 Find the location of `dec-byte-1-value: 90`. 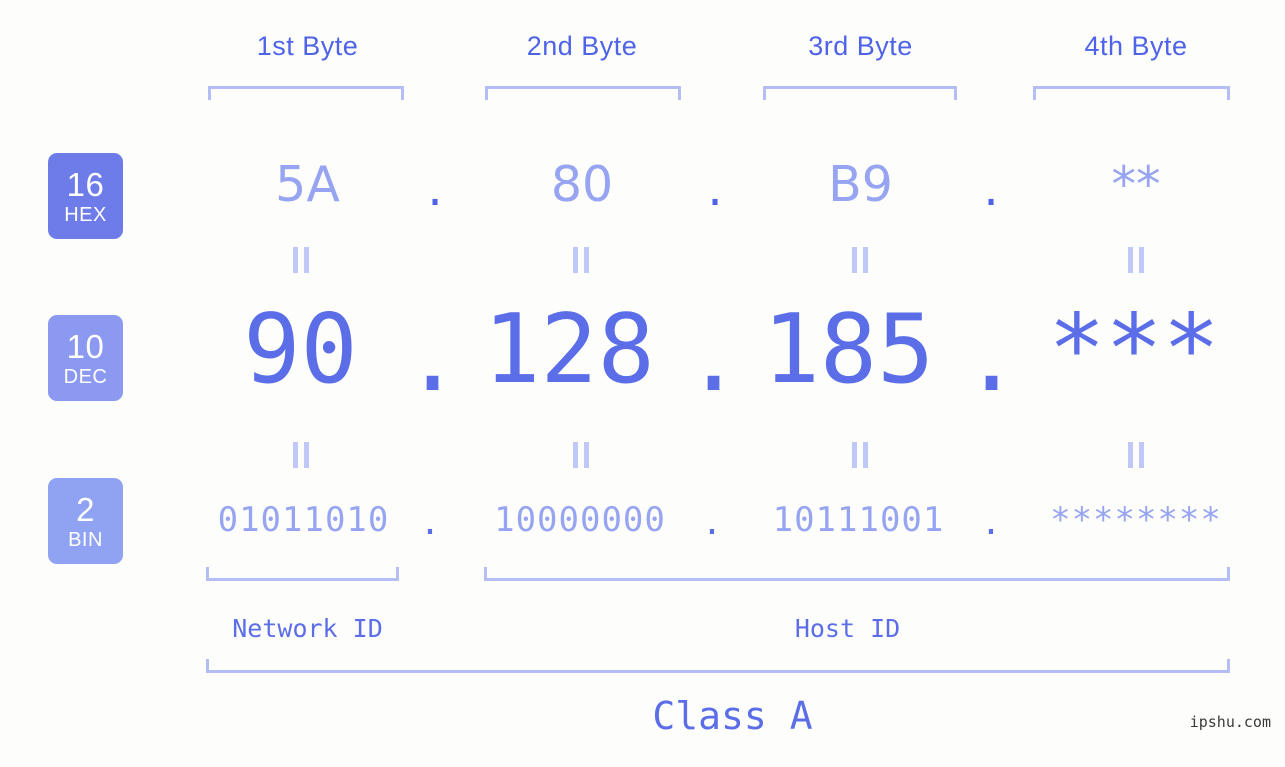

dec-byte-1-value: 90 is located at coordinates (300, 350).